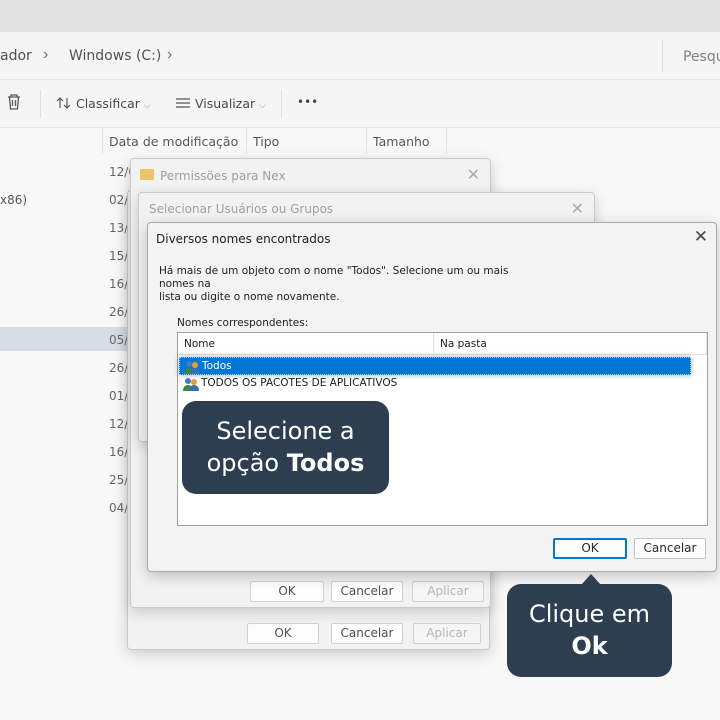  Describe the element at coordinates (325, 463) in the screenshot. I see `callout-emphasis: Todos` at that location.